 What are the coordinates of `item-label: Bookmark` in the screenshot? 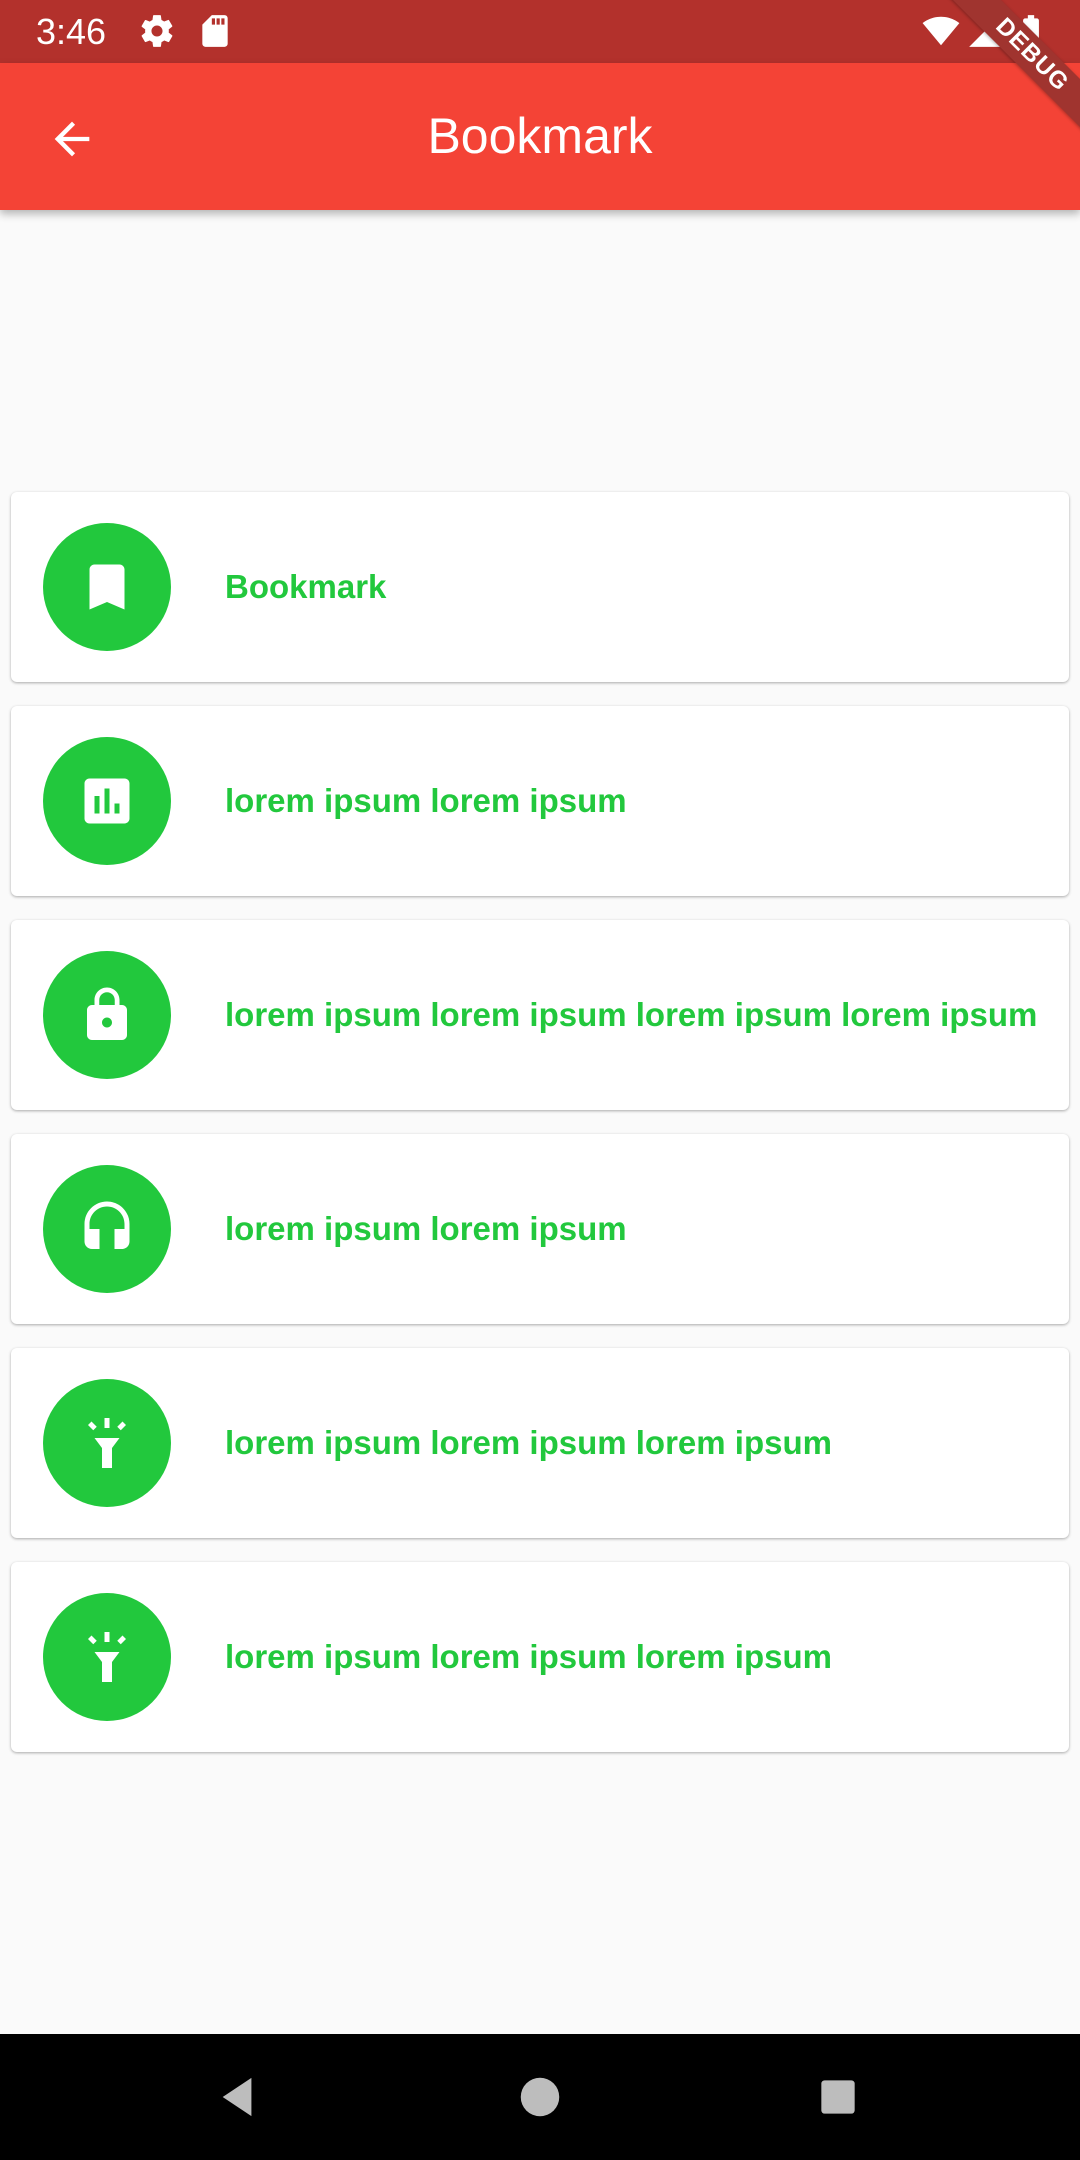 It's located at (306, 586).